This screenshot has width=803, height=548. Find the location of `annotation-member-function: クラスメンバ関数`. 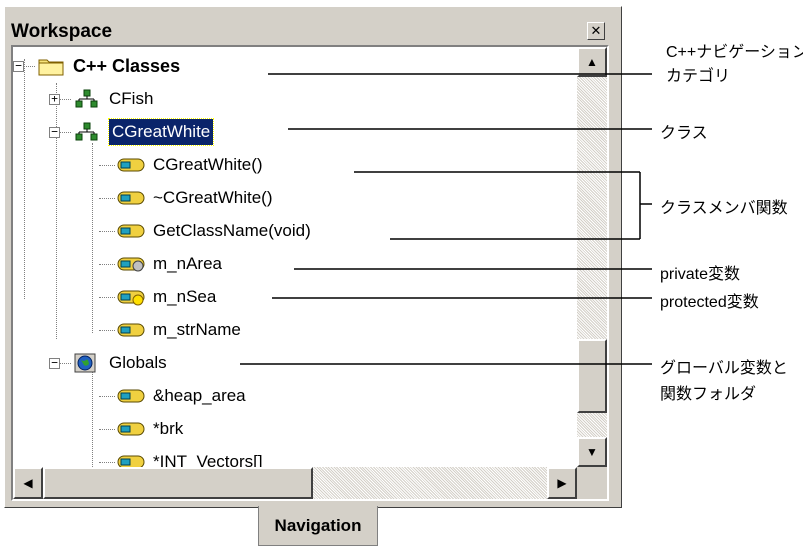

annotation-member-function: クラスメンバ関数 is located at coordinates (724, 208).